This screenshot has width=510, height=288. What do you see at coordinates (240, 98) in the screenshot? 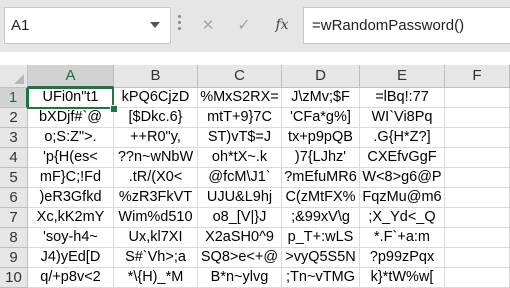
I see `cell-c1: %MxS2RX=` at bounding box center [240, 98].